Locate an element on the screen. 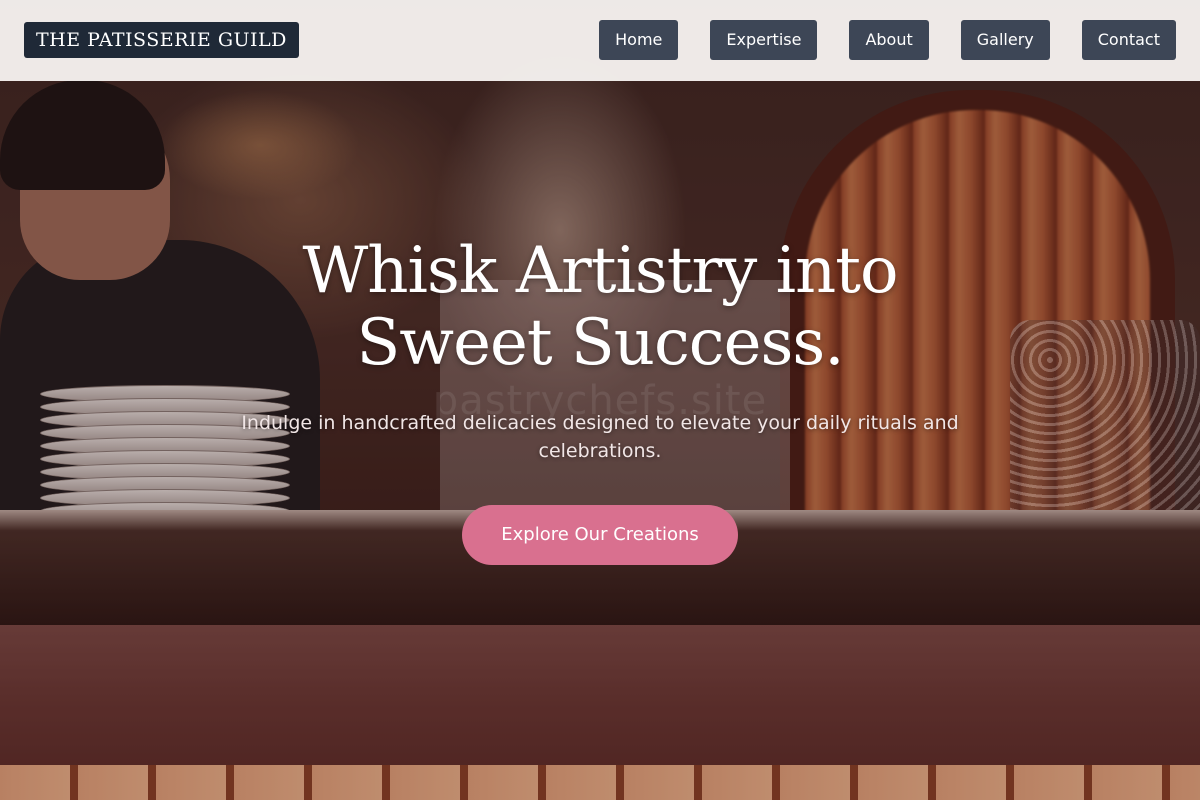 The height and width of the screenshot is (800, 1200). brand-logo: THE PATISSERIE GUILD is located at coordinates (161, 40).